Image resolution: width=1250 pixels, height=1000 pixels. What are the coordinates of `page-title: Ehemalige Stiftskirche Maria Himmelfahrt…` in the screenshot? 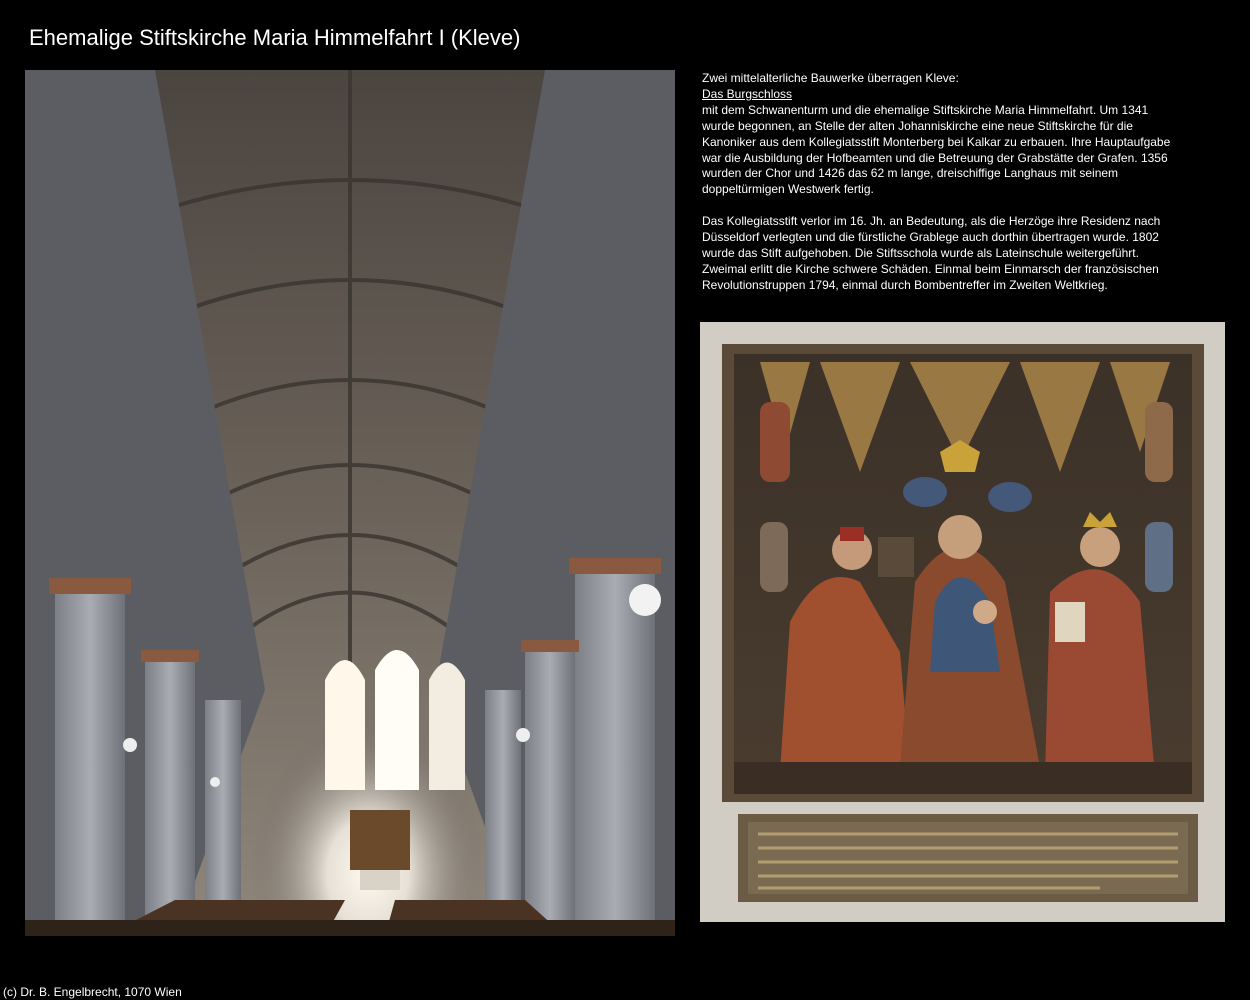 It's located at (275, 37).